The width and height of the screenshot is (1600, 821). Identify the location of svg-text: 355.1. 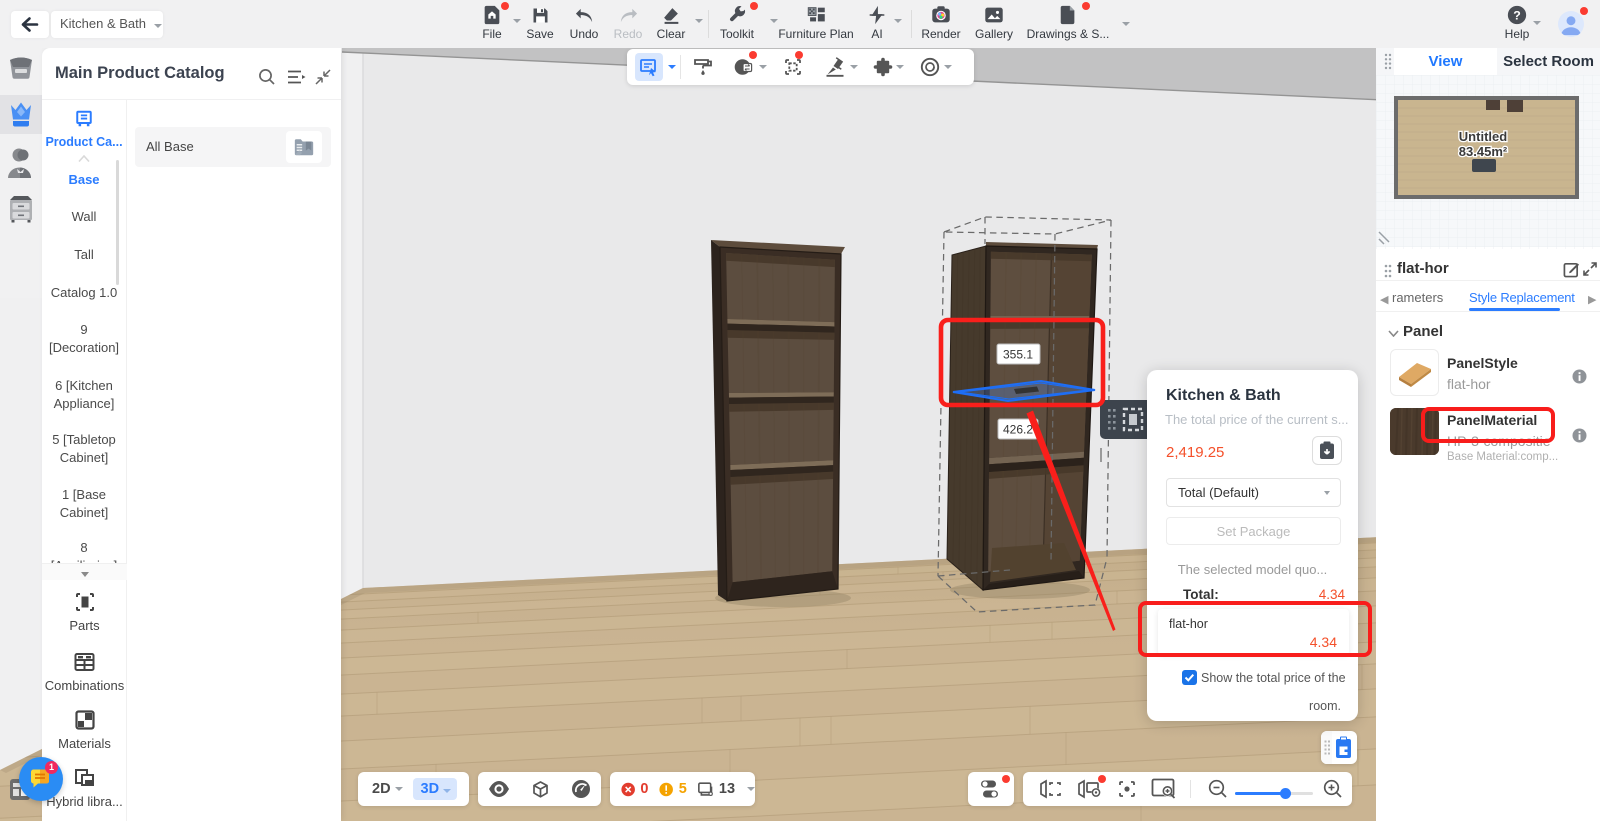
(1018, 355).